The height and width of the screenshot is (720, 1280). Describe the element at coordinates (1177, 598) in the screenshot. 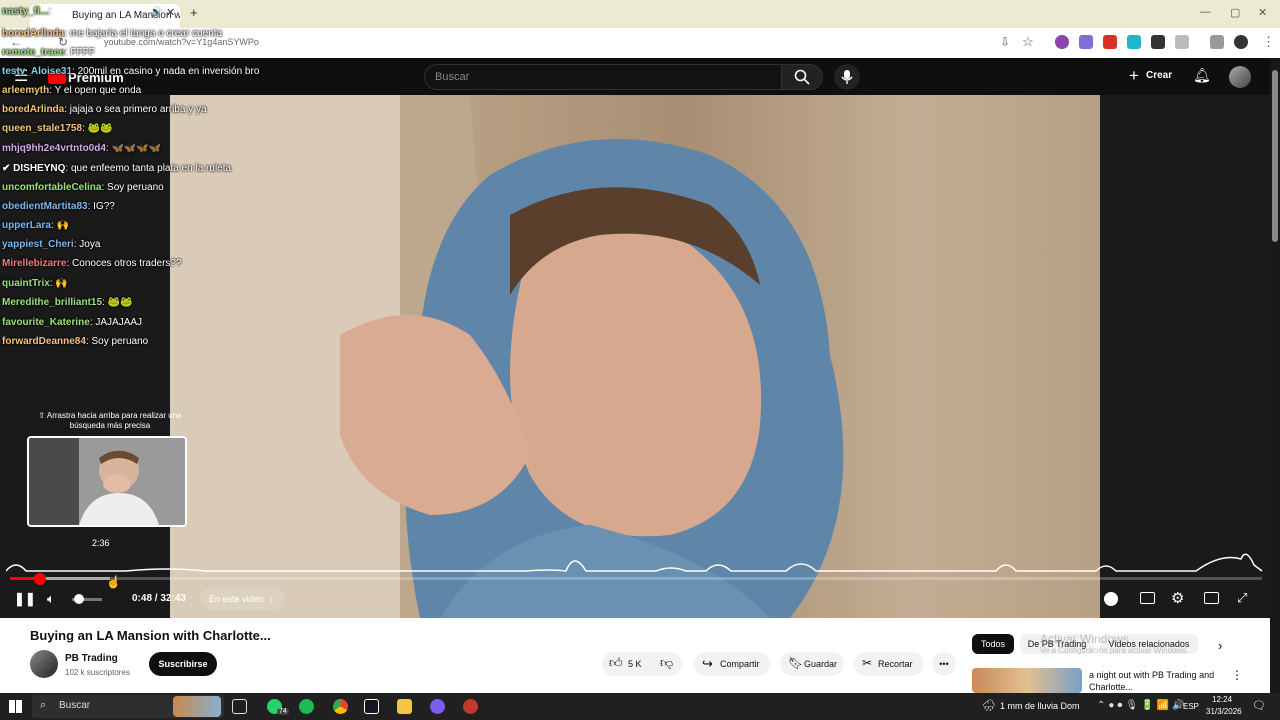

I see `settings-gear-icon: ⚙` at that location.